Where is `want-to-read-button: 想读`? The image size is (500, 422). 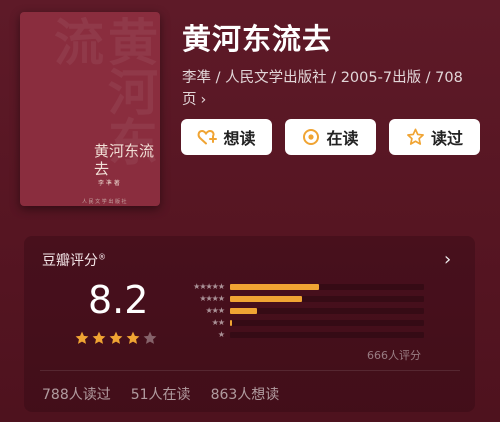
want-to-read-button: 想读 is located at coordinates (226, 137).